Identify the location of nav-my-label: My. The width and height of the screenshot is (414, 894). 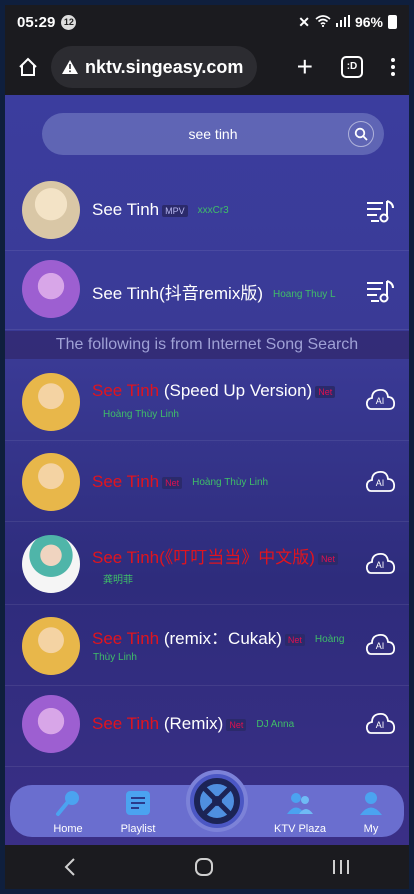
(371, 829).